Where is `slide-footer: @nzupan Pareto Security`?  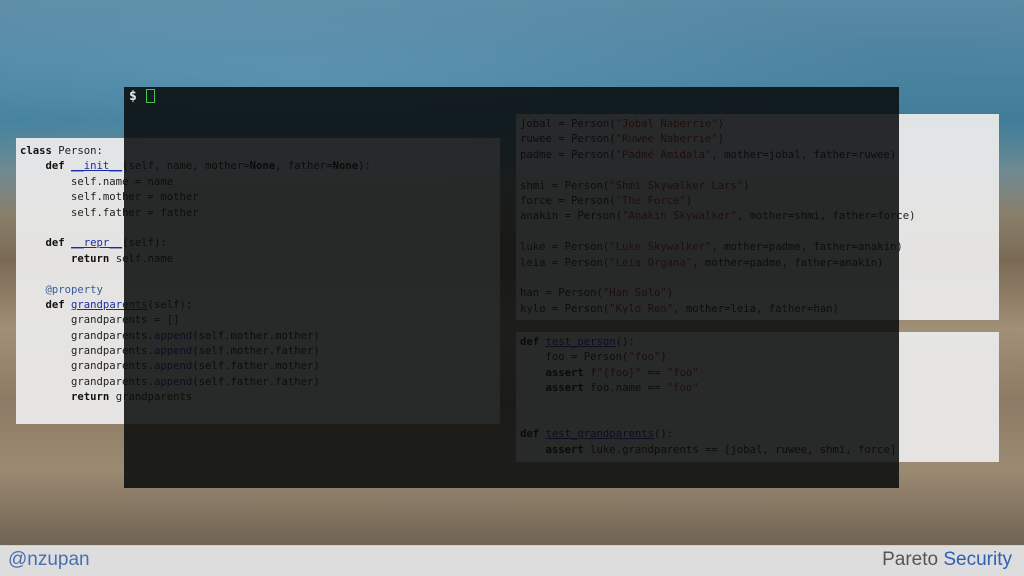
slide-footer: @nzupan Pareto Security is located at coordinates (512, 560).